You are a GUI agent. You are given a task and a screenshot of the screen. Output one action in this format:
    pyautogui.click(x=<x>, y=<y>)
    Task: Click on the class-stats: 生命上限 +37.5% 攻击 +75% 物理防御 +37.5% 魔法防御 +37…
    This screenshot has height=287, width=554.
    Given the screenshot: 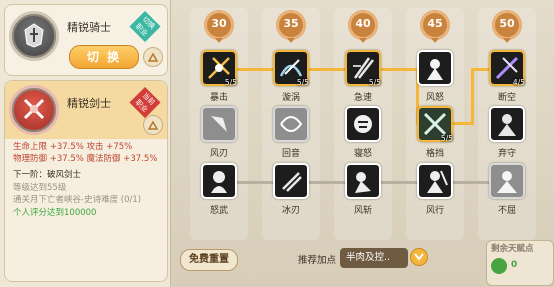 What is the action you would take?
    pyautogui.click(x=85, y=153)
    